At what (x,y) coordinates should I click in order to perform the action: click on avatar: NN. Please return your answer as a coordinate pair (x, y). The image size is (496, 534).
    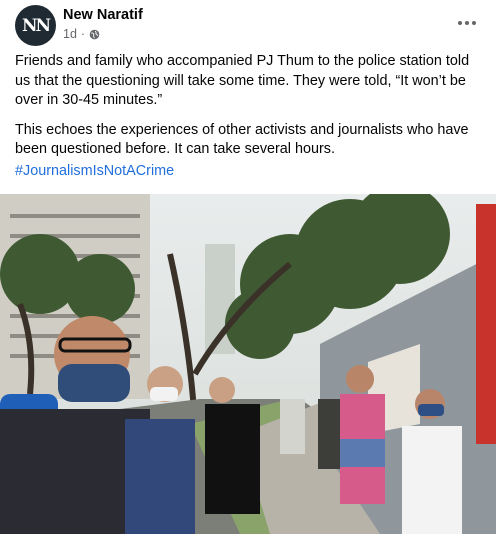
    Looking at the image, I should click on (35, 25).